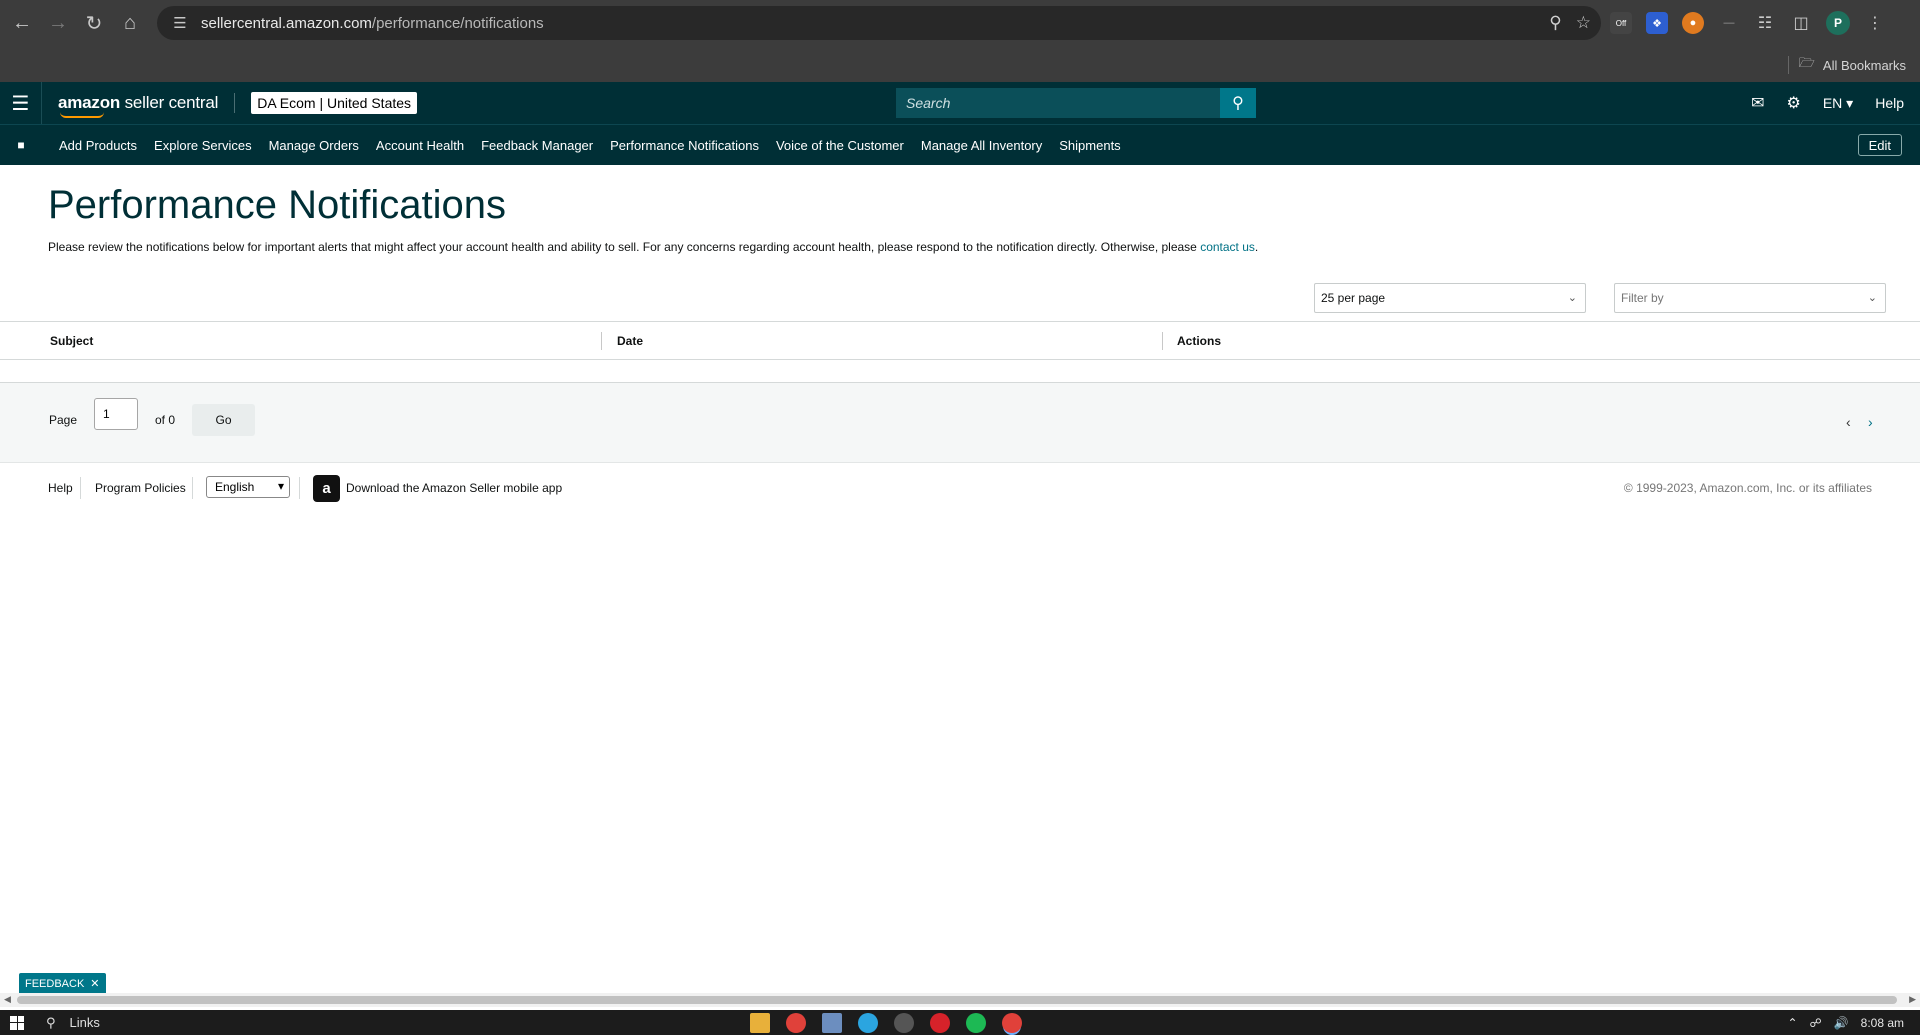  I want to click on nav-manage-orders: Manage Orders, so click(314, 145).